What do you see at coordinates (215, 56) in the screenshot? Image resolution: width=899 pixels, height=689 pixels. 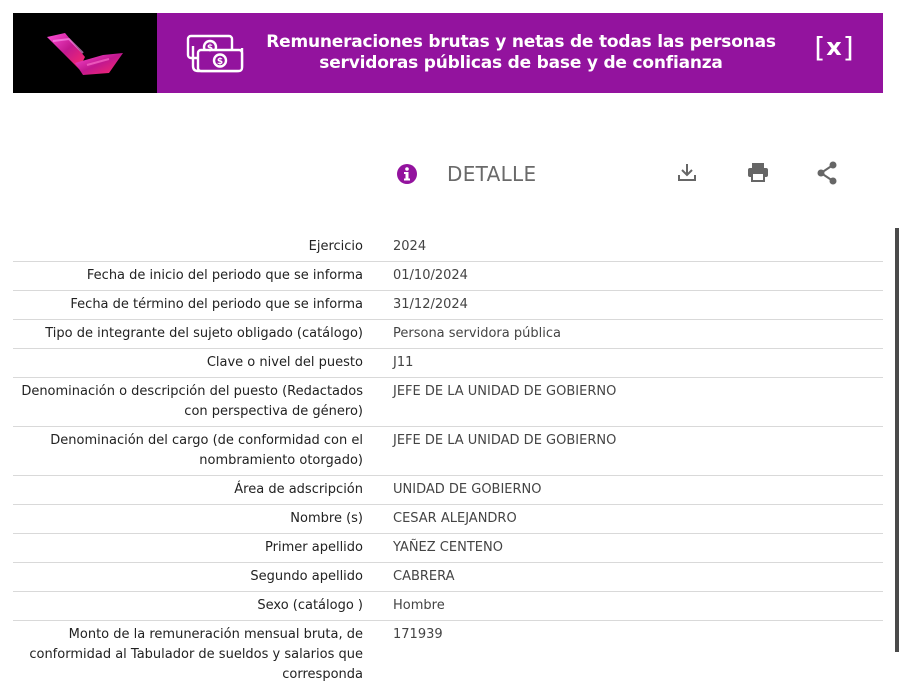 I see `money-bills-icon: $ $` at bounding box center [215, 56].